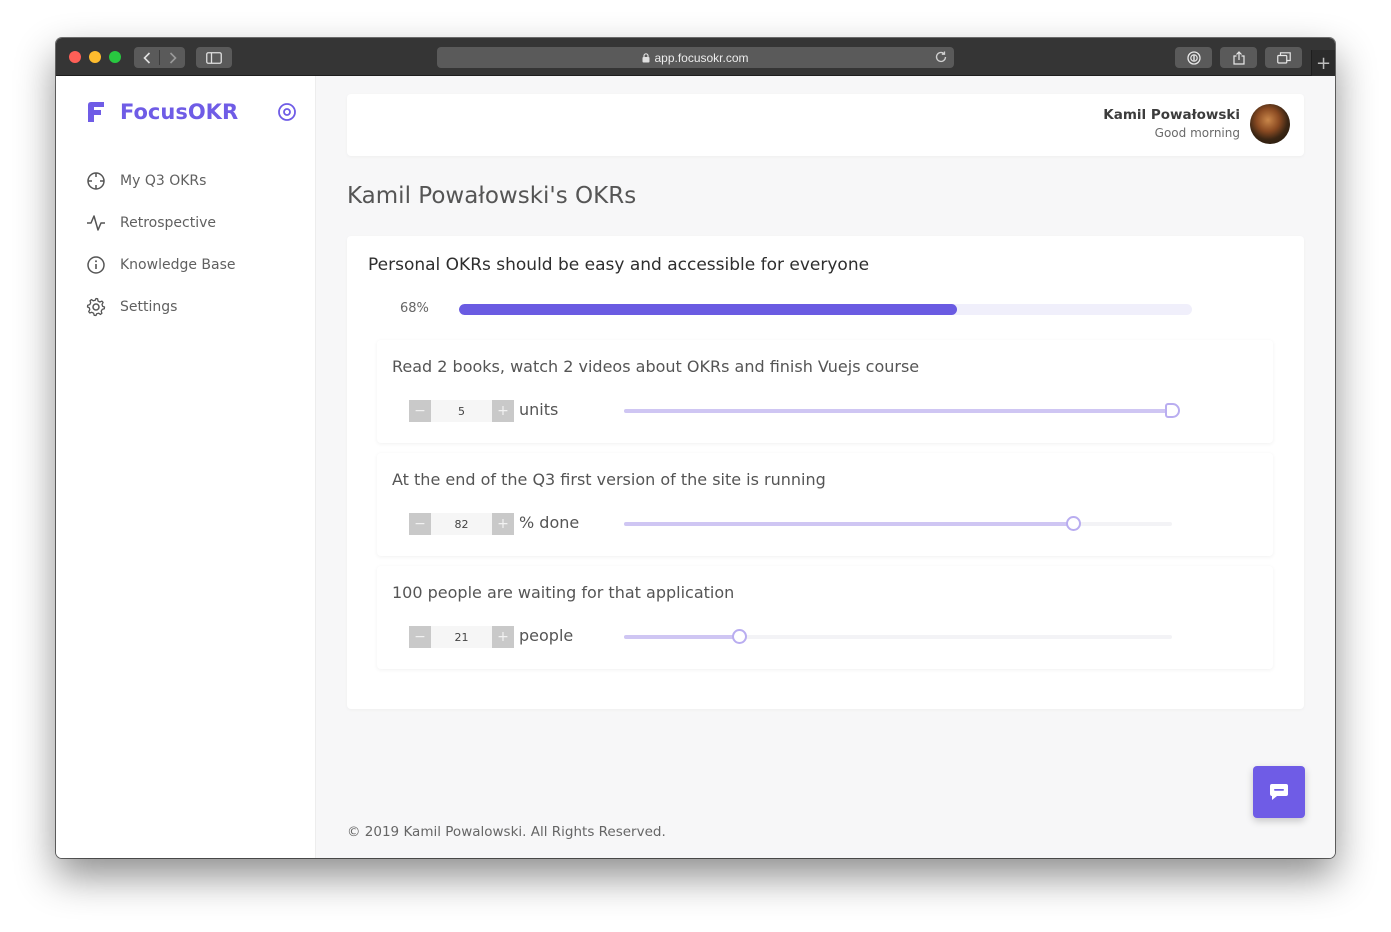 The width and height of the screenshot is (1391, 932). What do you see at coordinates (96, 112) in the screenshot?
I see `logo-icon` at bounding box center [96, 112].